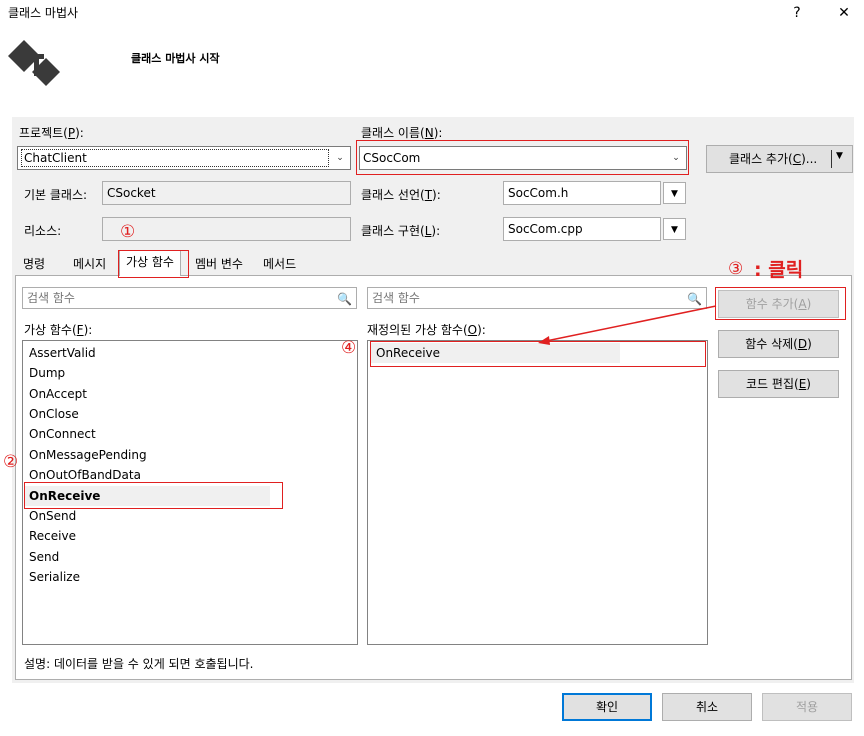 The width and height of the screenshot is (864, 736). I want to click on description-text: 설명: 데이터를 받을 수 있게 되면 호출됩니다., so click(139, 664).